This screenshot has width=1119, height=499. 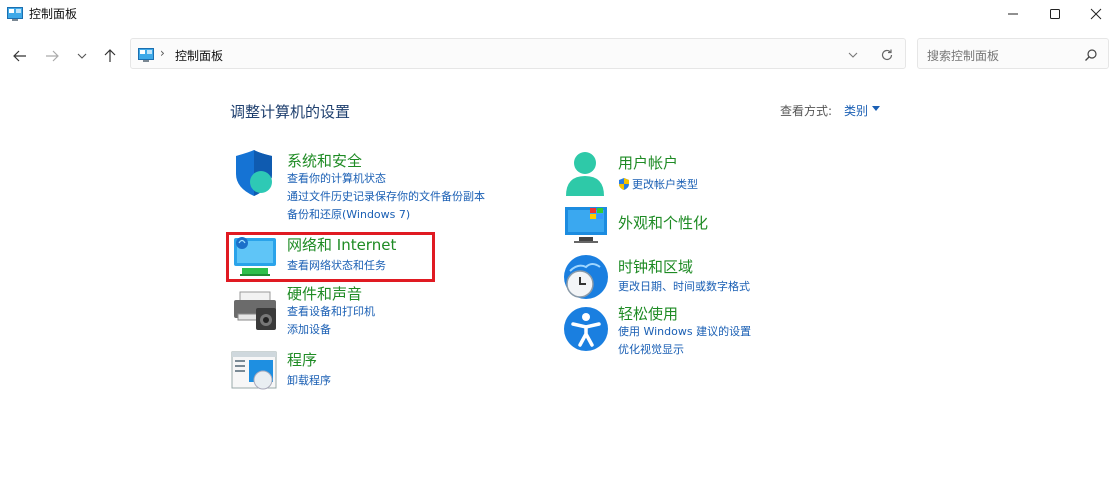 What do you see at coordinates (963, 56) in the screenshot?
I see `search-placeholder: 搜索控制面板` at bounding box center [963, 56].